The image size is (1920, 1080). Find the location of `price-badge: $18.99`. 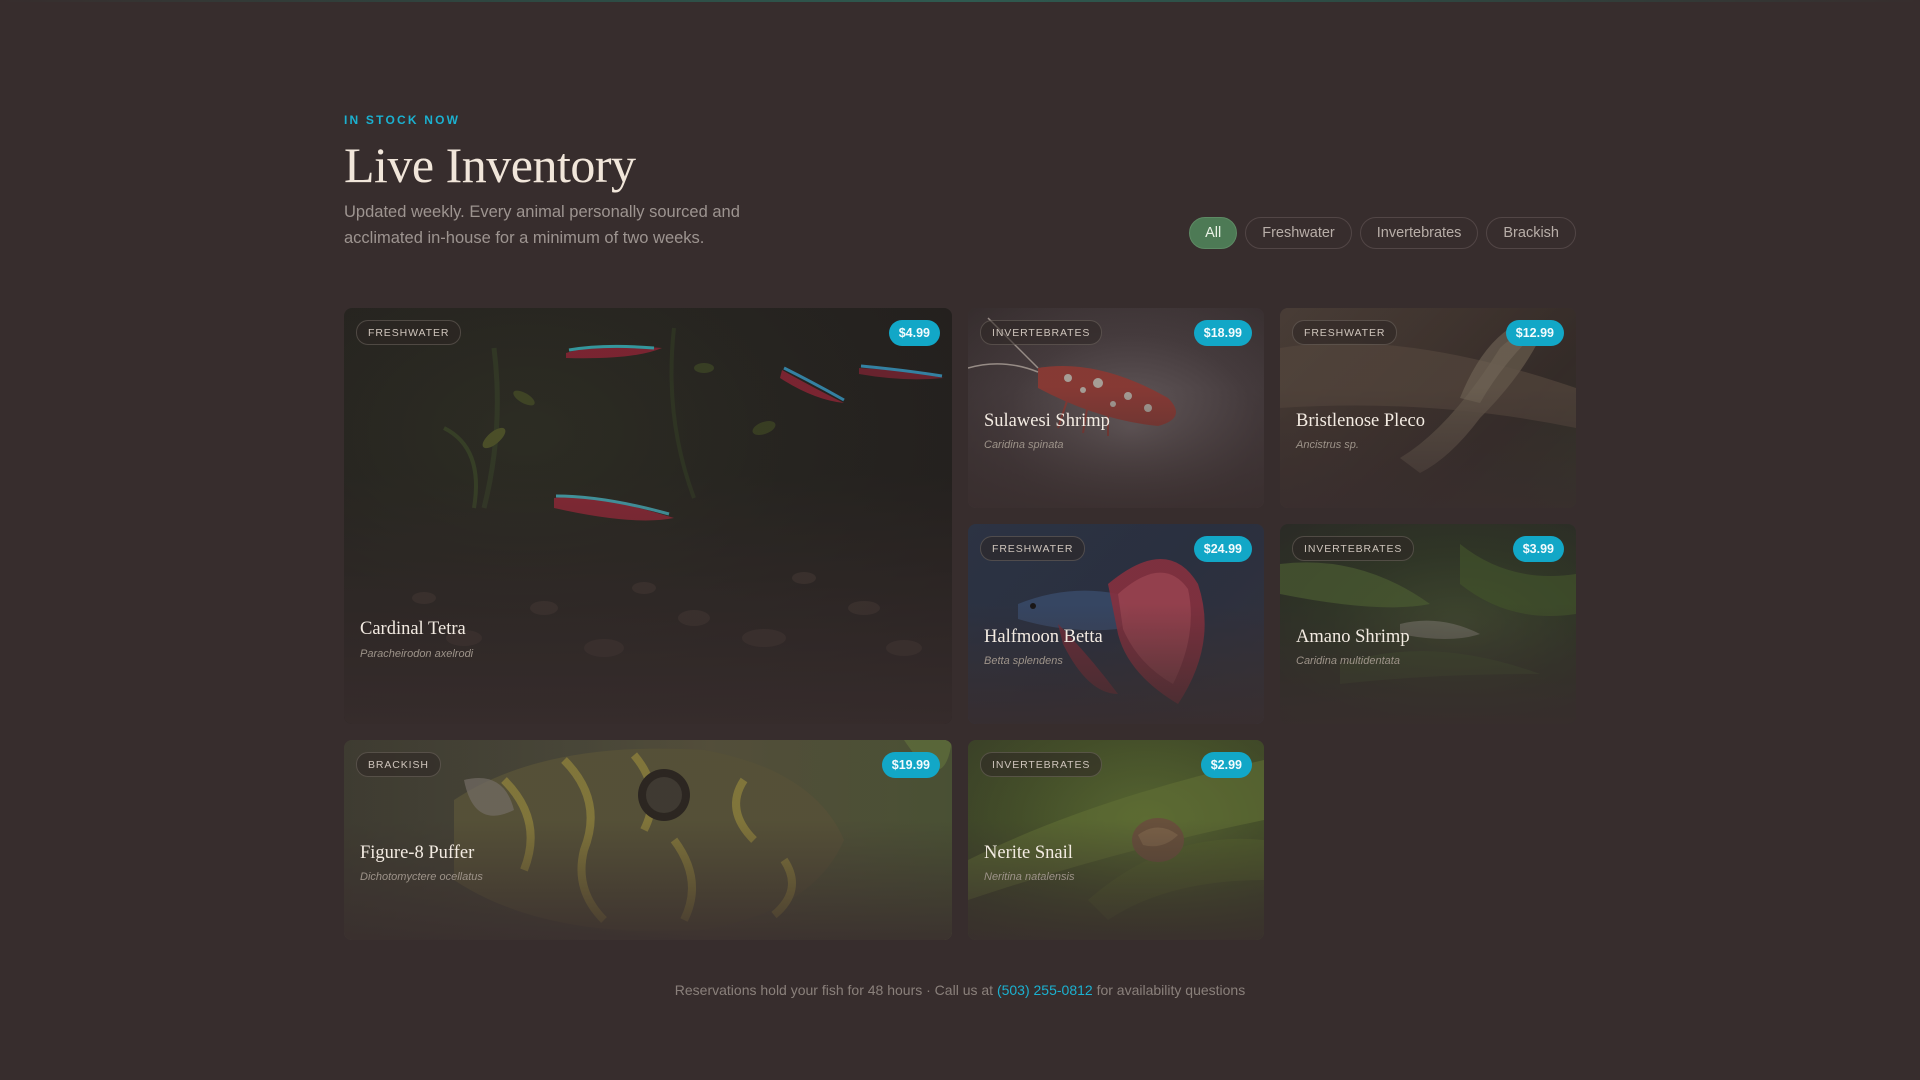

price-badge: $18.99 is located at coordinates (1222, 333).